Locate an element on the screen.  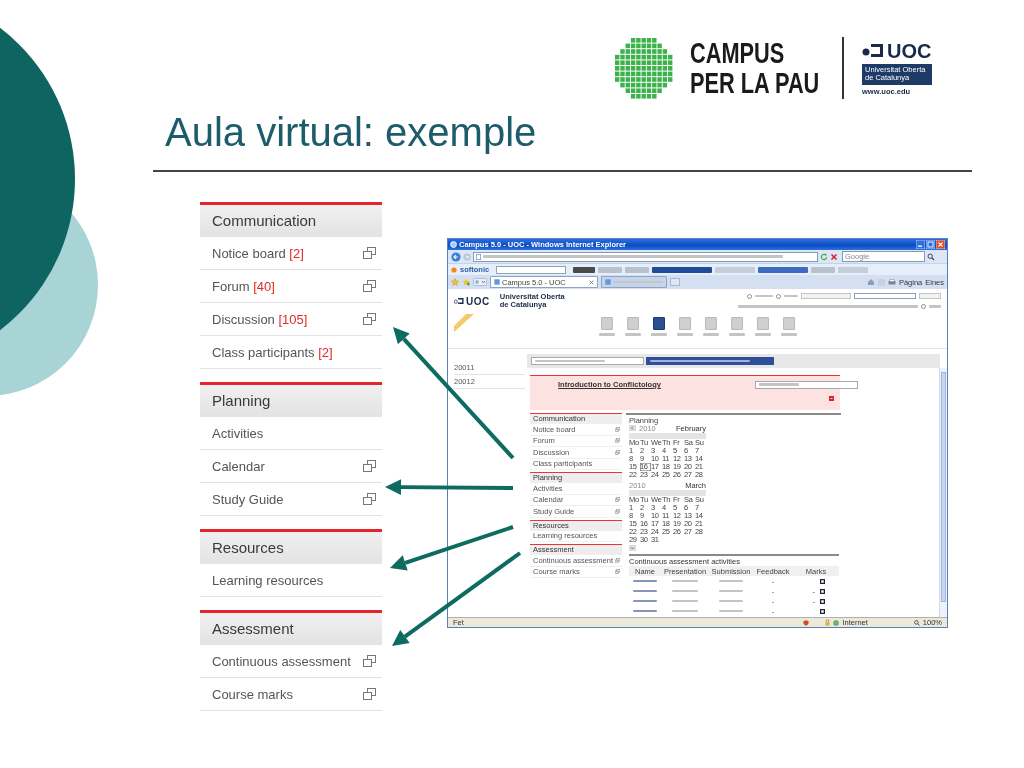
logo-text: UOC is located at coordinates (909, 50).